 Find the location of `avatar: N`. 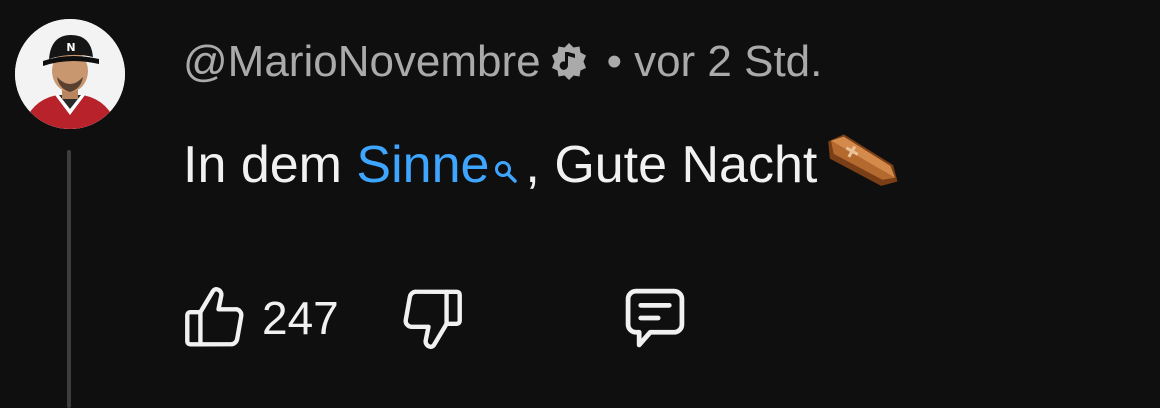

avatar: N is located at coordinates (70, 74).